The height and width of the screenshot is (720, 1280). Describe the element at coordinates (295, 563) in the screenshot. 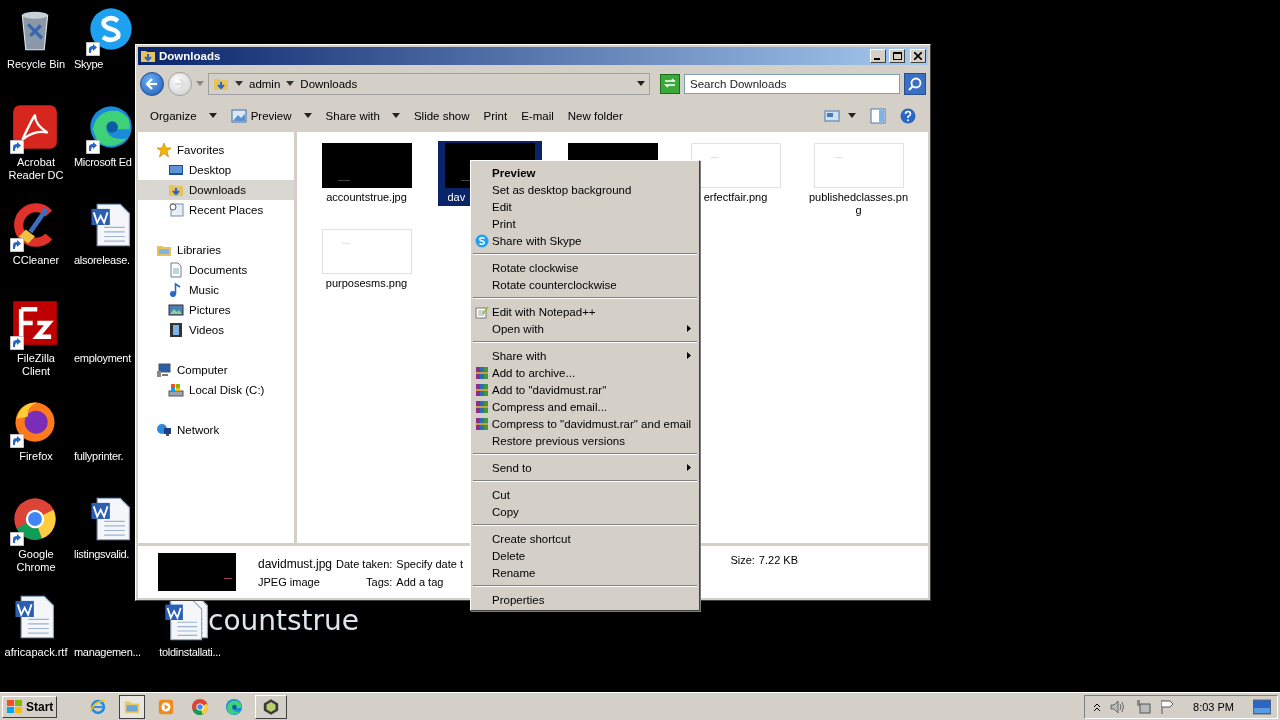

I see `file-name: davidmust.jpg` at that location.